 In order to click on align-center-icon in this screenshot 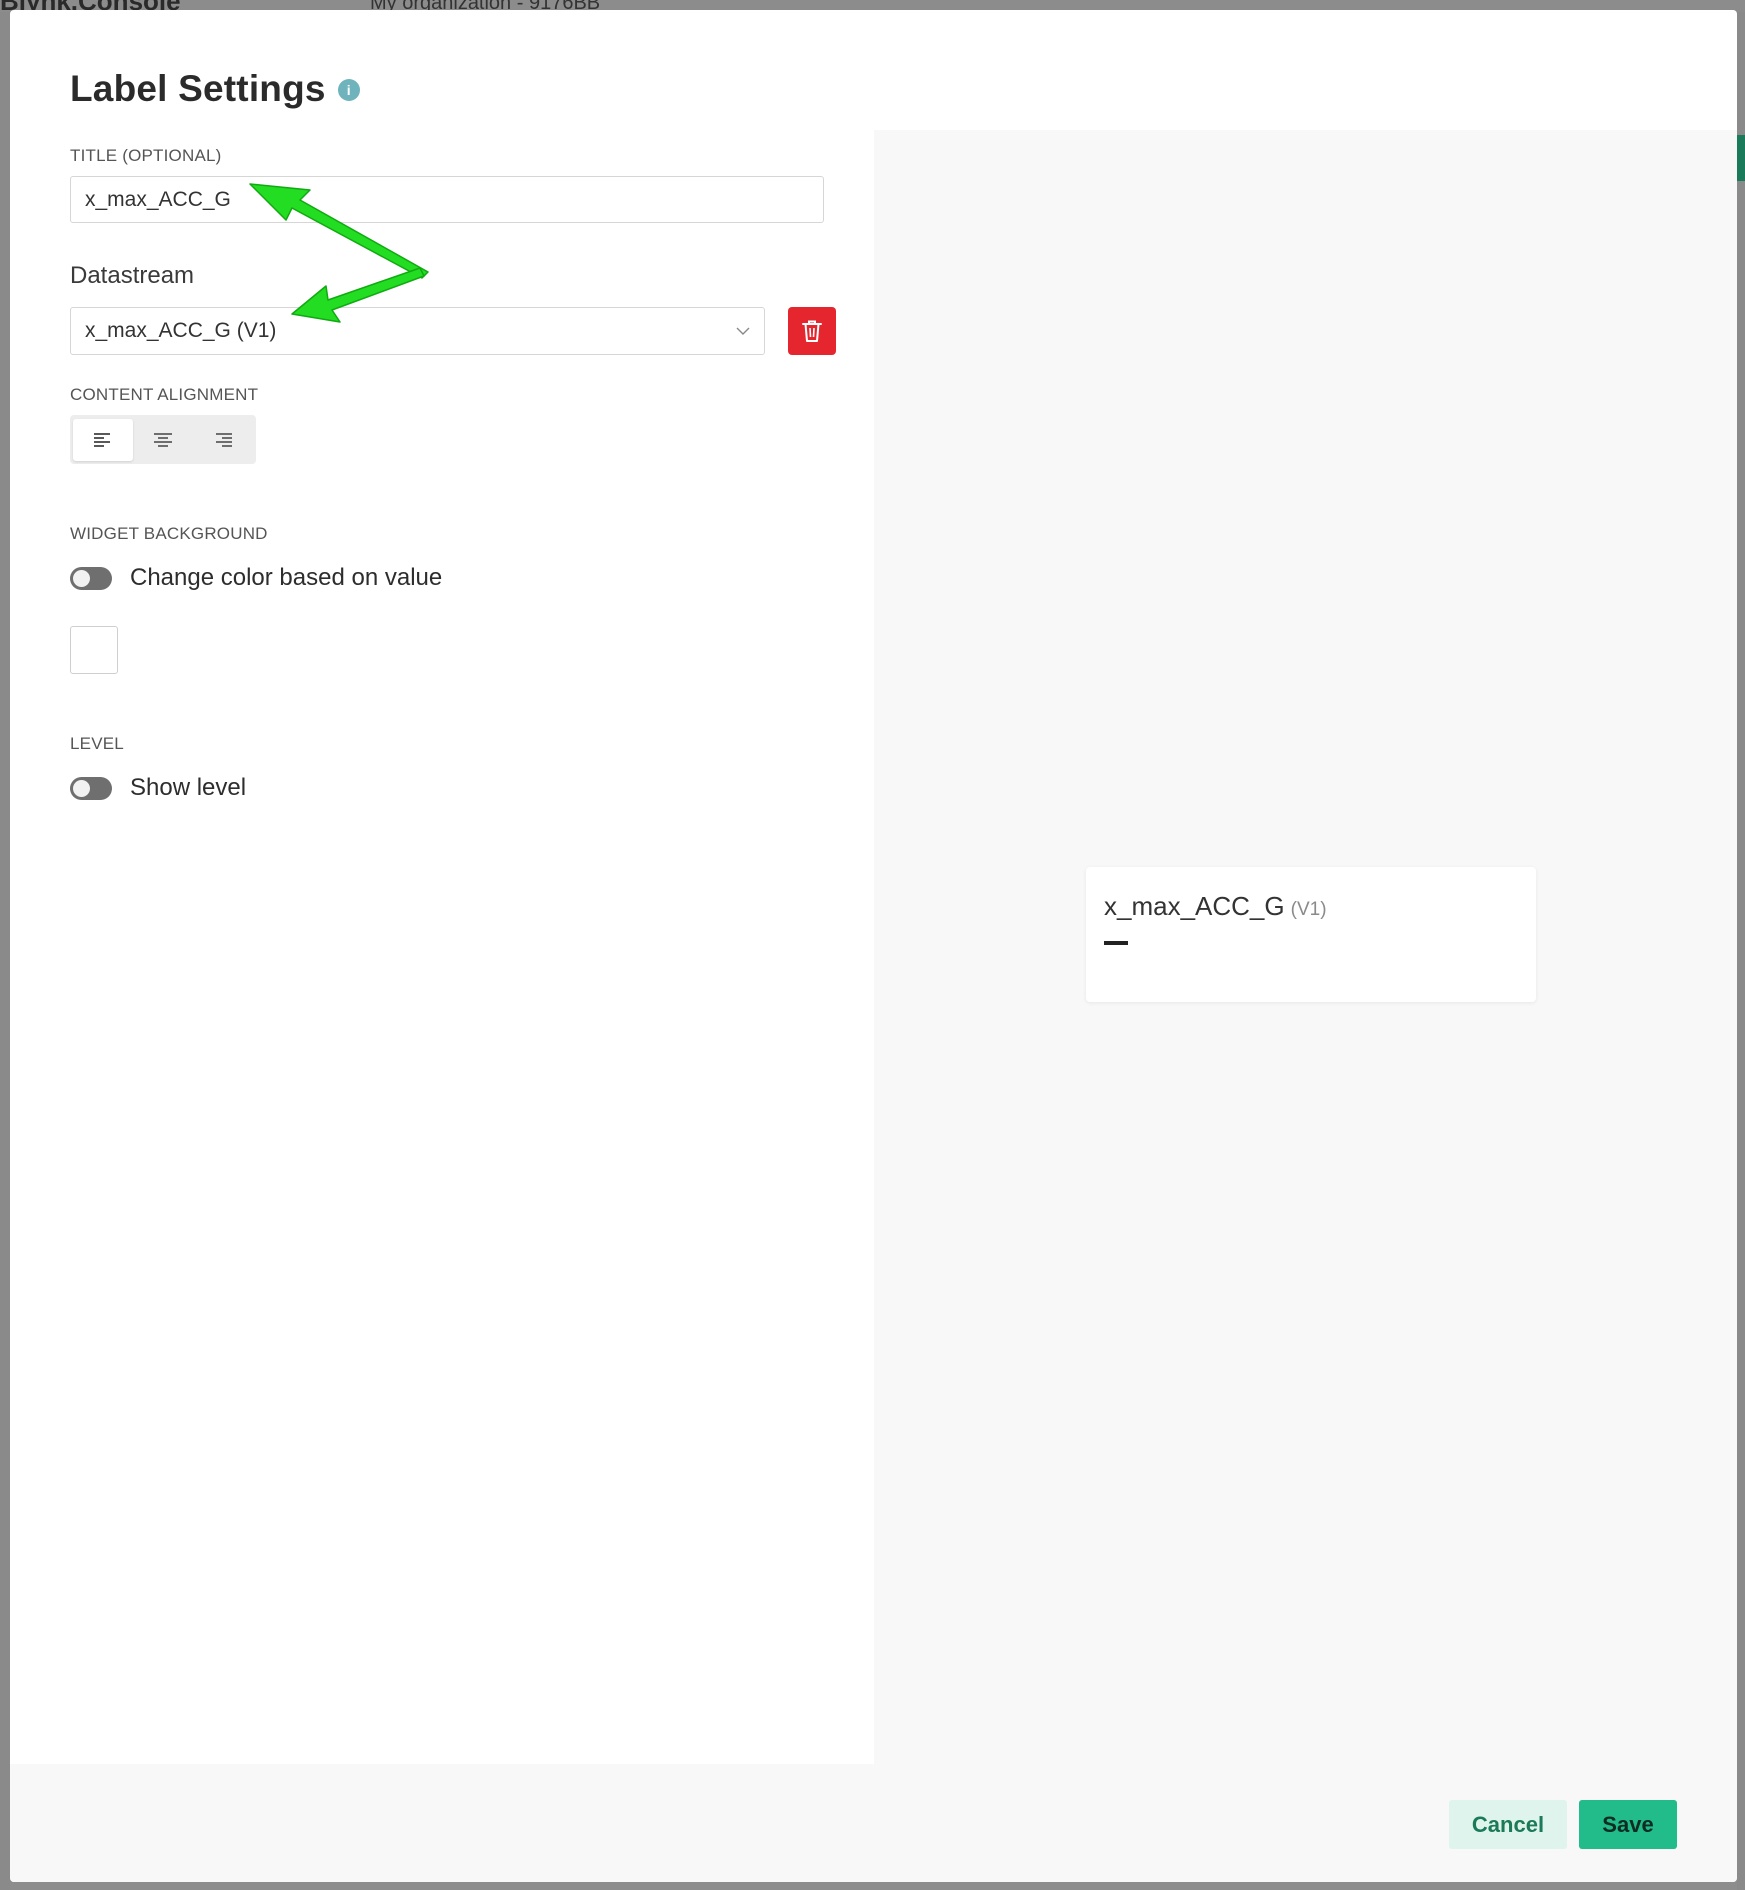, I will do `click(163, 439)`.